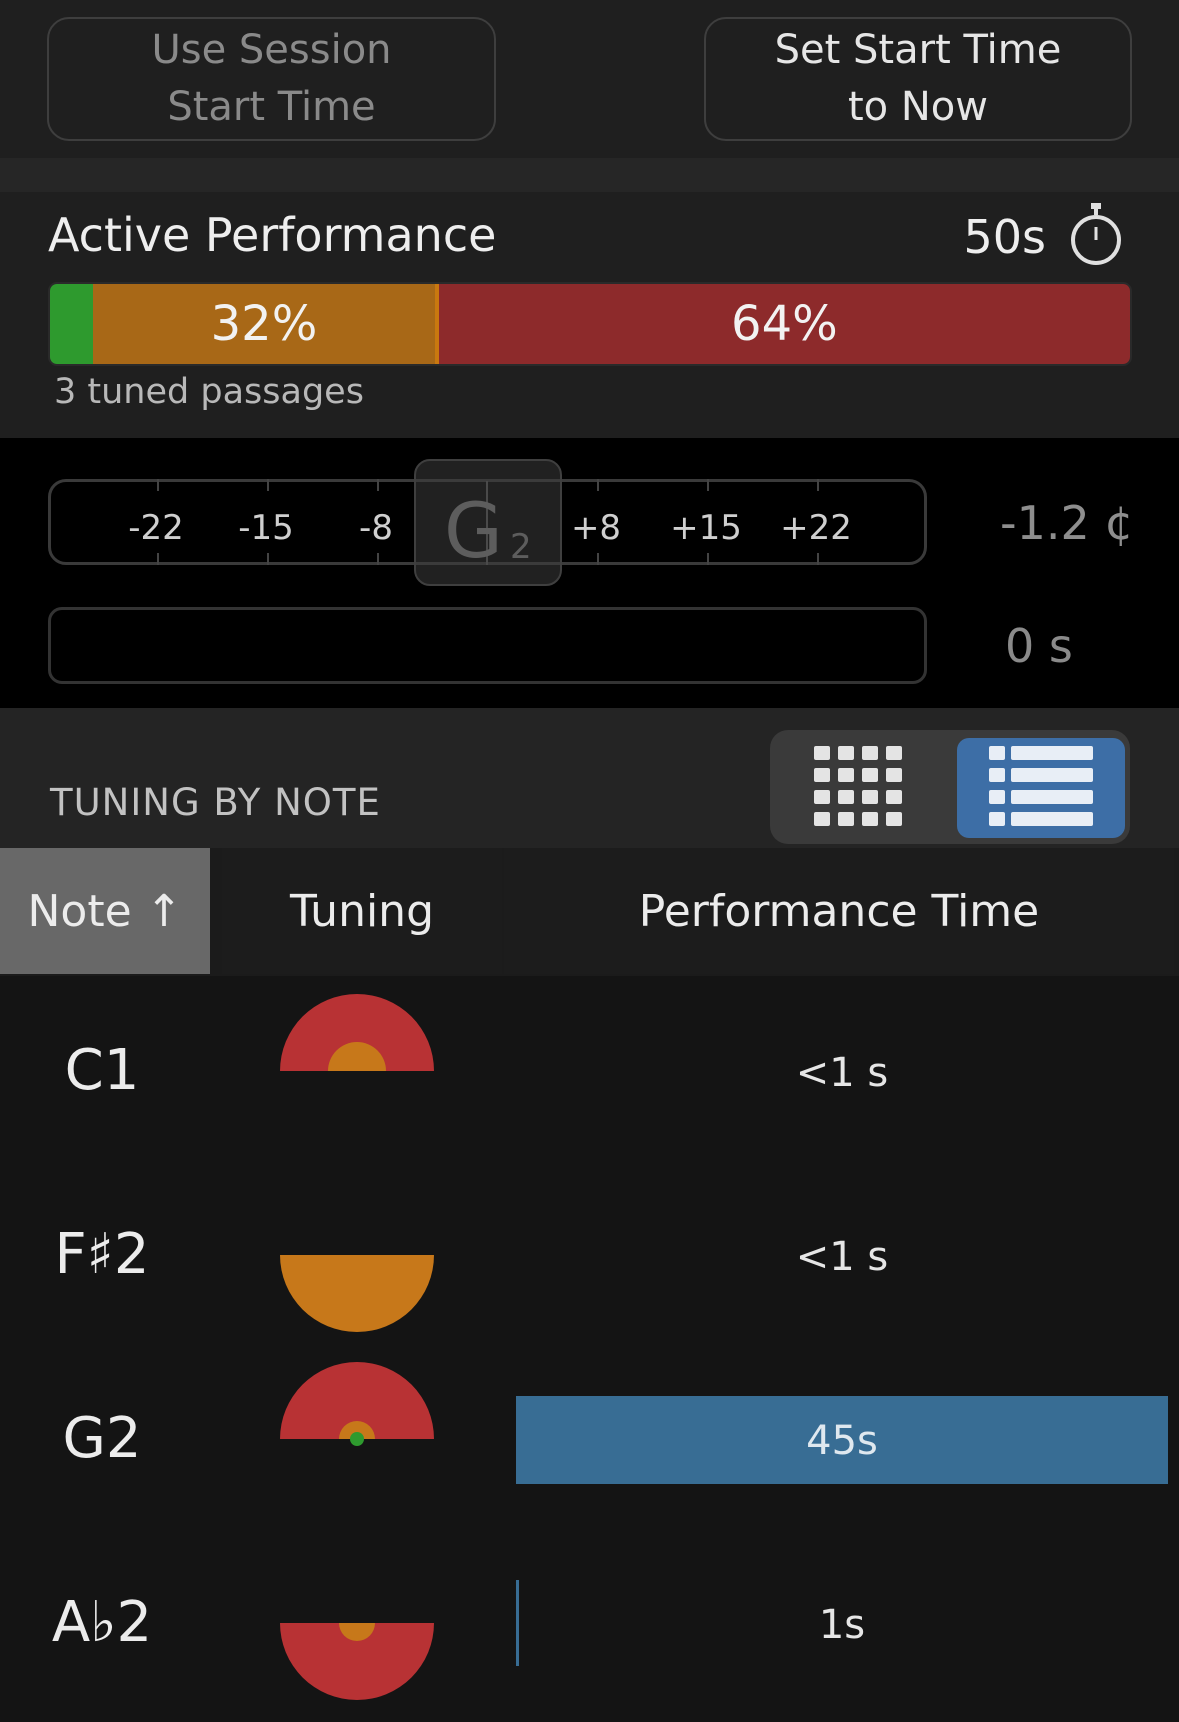 This screenshot has width=1179, height=1722. I want to click on scale-label: -22, so click(156, 528).